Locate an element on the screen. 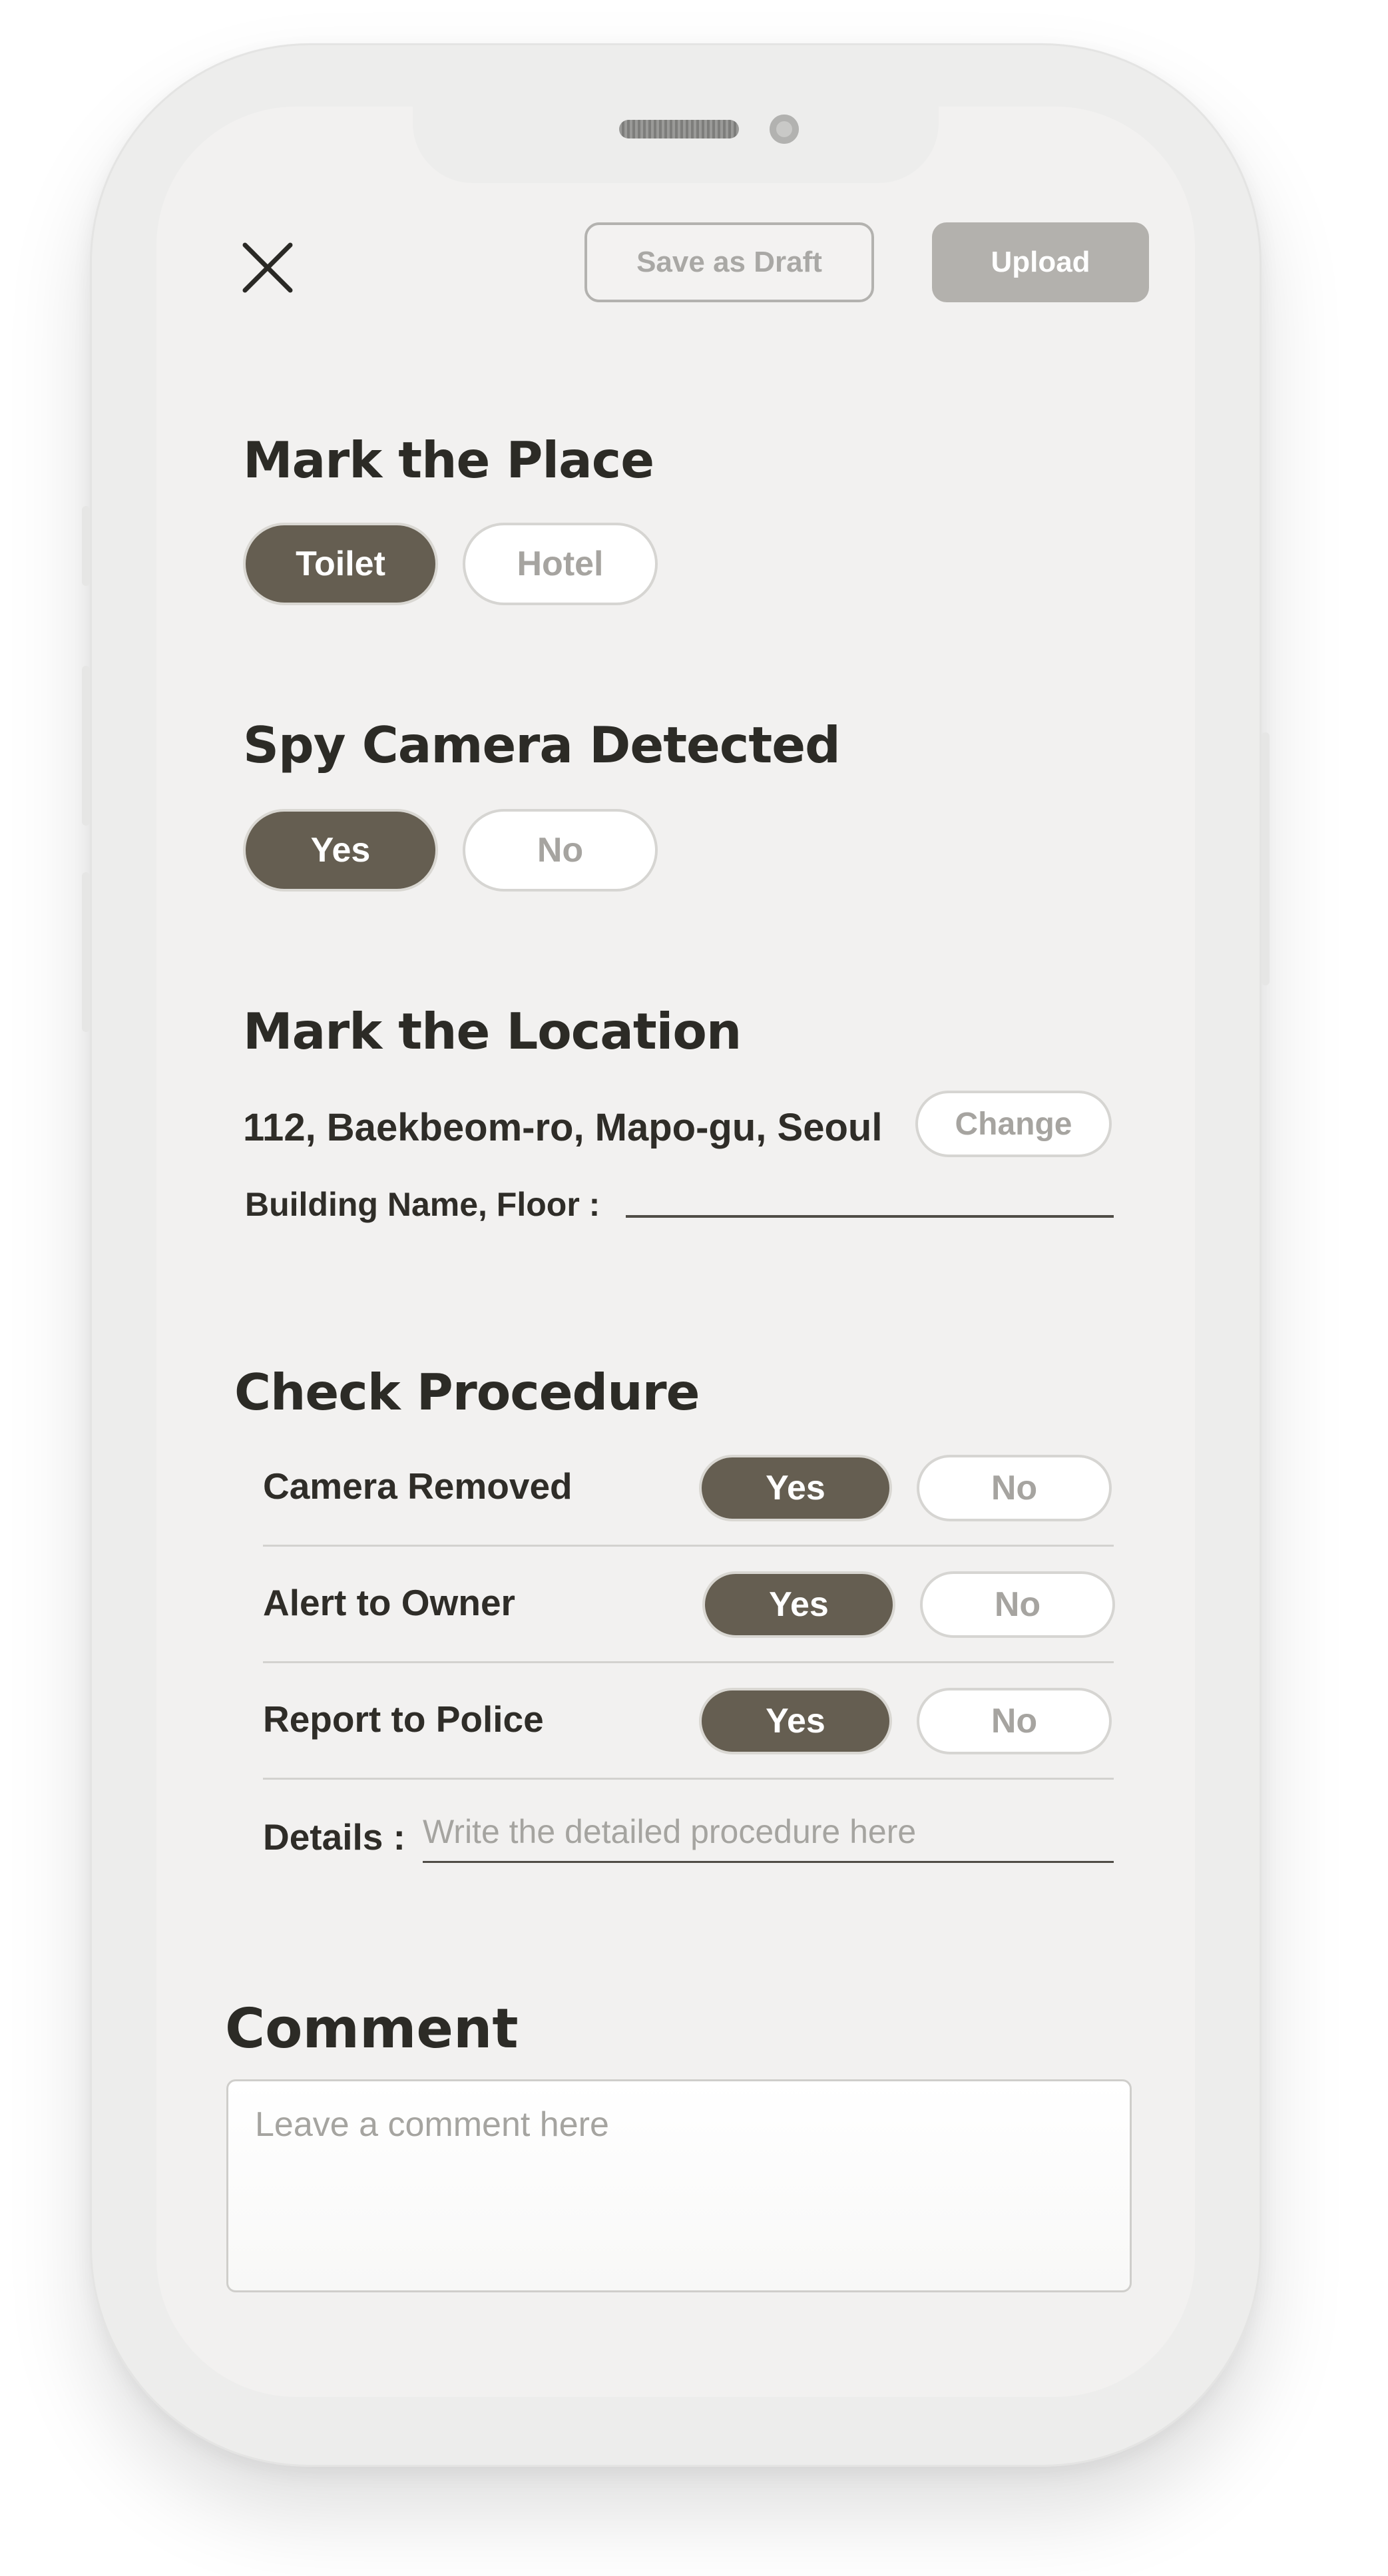 Image resolution: width=1388 pixels, height=2576 pixels. alert-owner-no-option: No is located at coordinates (1017, 1605).